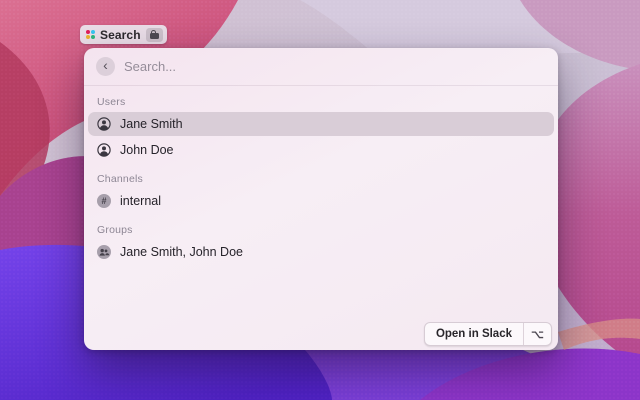 The image size is (640, 400). What do you see at coordinates (473, 334) in the screenshot?
I see `open-in-slack-label: Open in Slack` at bounding box center [473, 334].